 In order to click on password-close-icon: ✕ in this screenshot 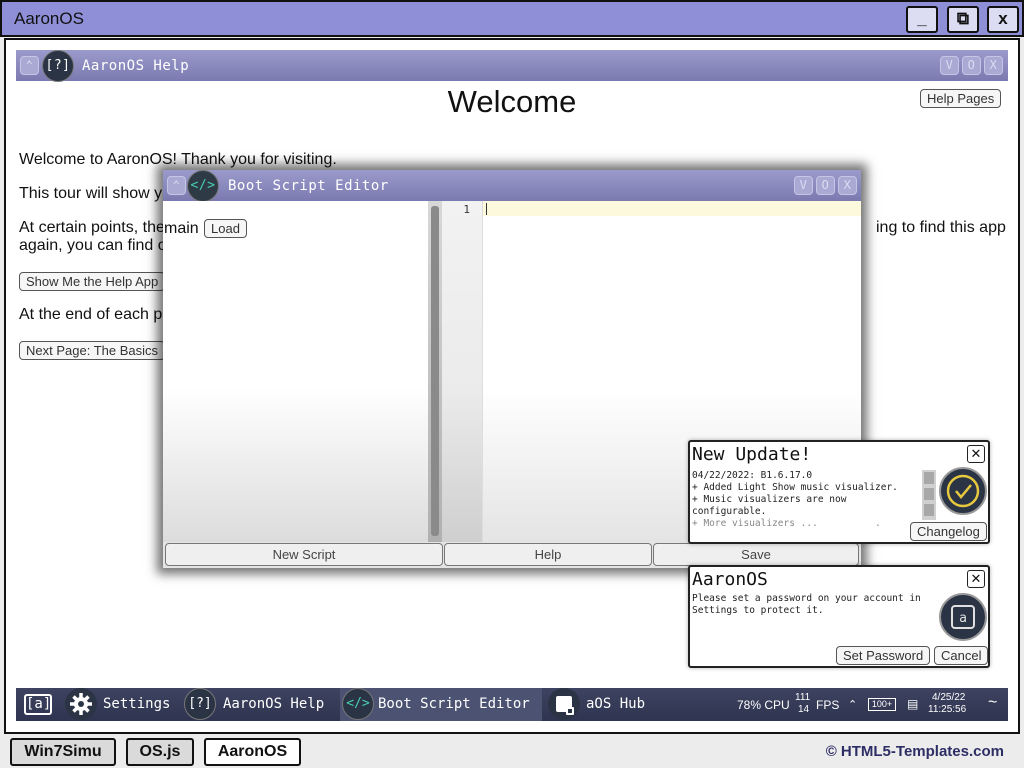, I will do `click(976, 579)`.